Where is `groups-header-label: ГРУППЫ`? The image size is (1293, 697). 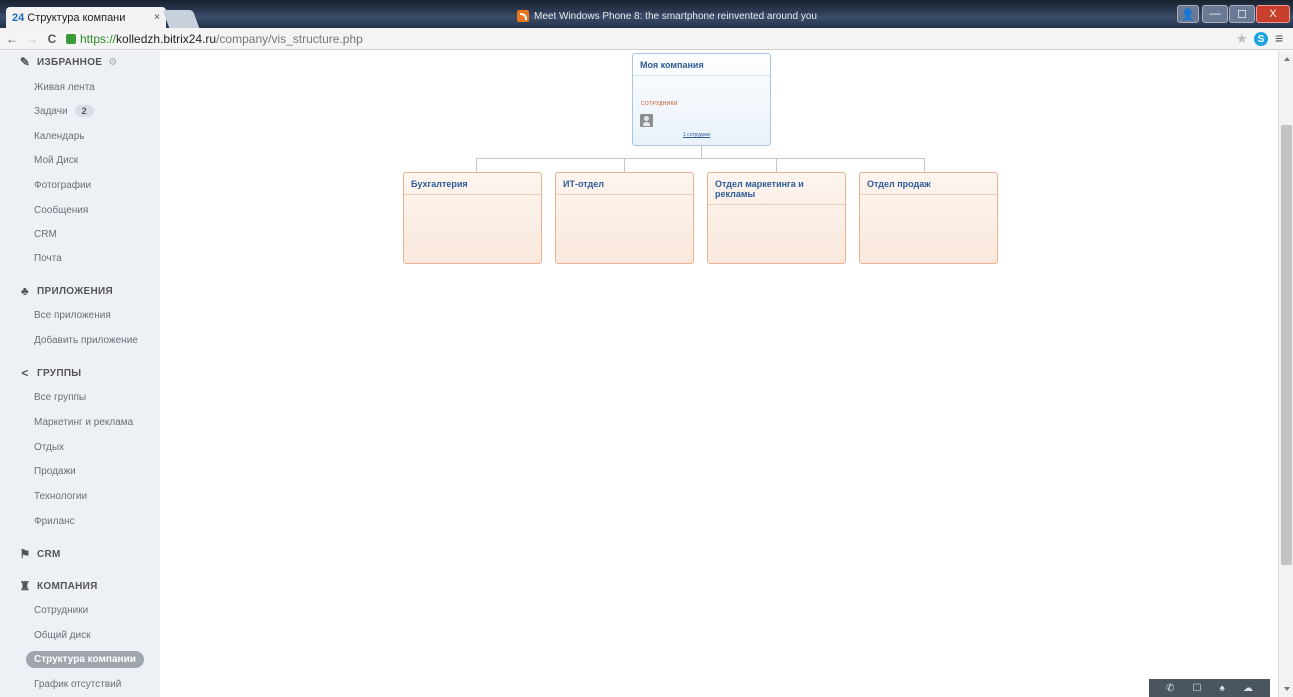 groups-header-label: ГРУППЫ is located at coordinates (59, 373).